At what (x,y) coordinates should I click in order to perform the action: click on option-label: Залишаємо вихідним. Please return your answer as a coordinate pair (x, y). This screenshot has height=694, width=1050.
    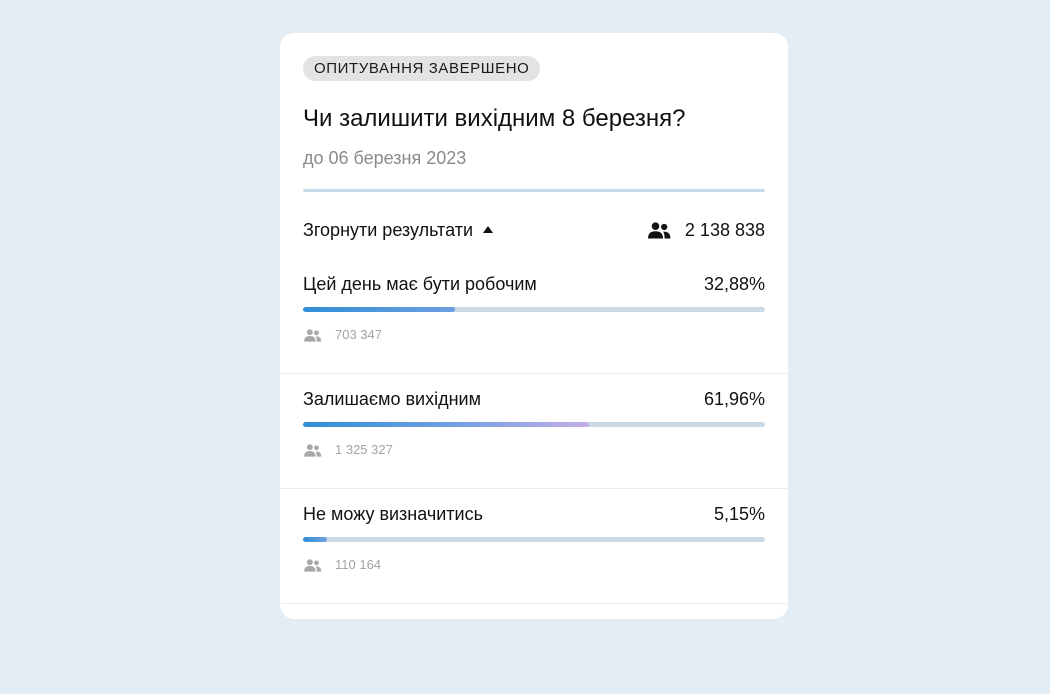
    Looking at the image, I should click on (392, 399).